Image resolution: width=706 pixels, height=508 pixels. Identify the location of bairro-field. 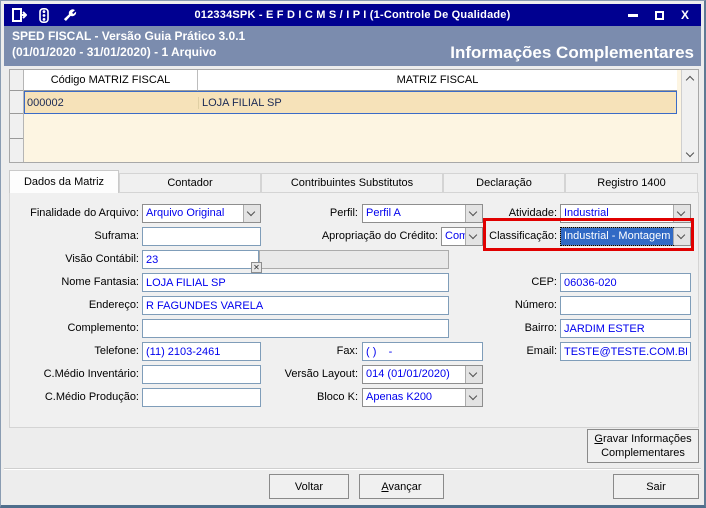
(625, 328).